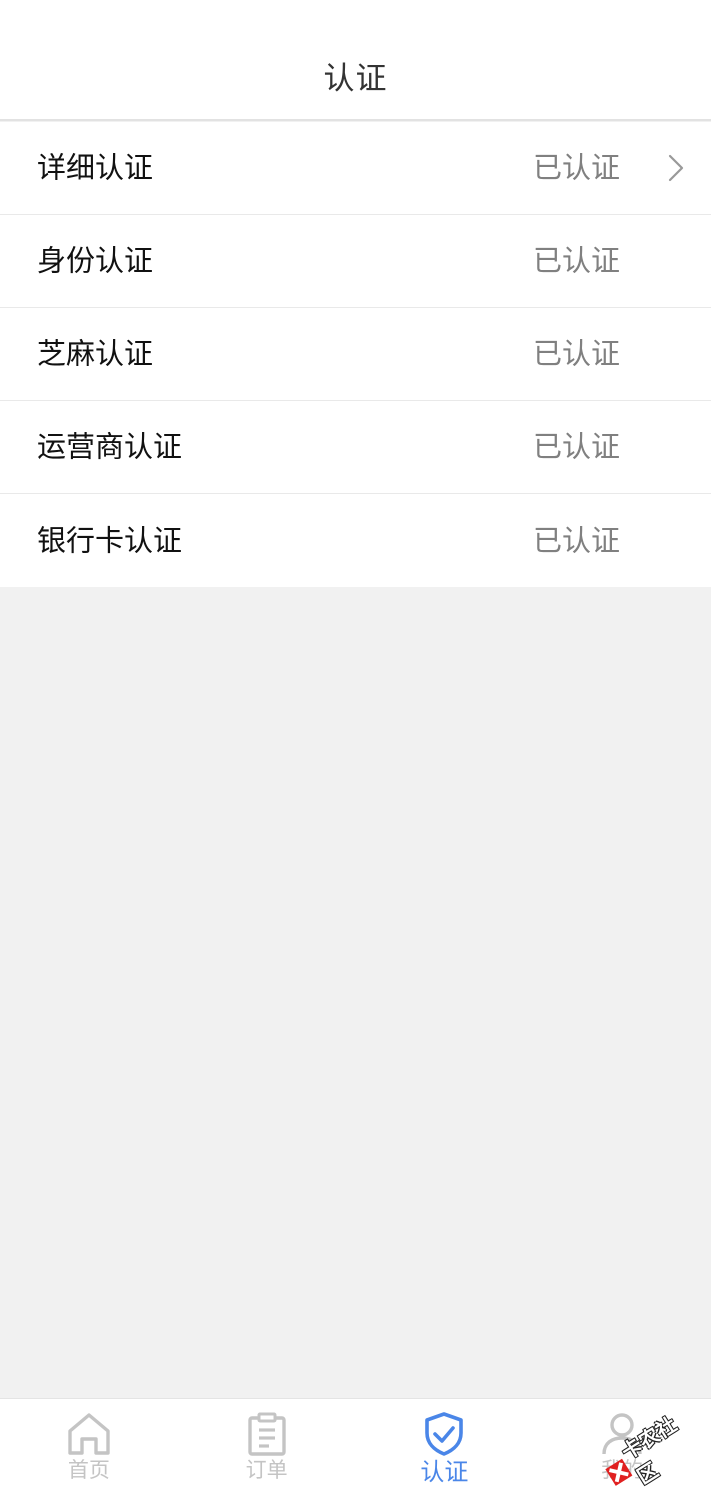 The height and width of the screenshot is (1500, 711). Describe the element at coordinates (266, 1434) in the screenshot. I see `order-clipboard-icon` at that location.